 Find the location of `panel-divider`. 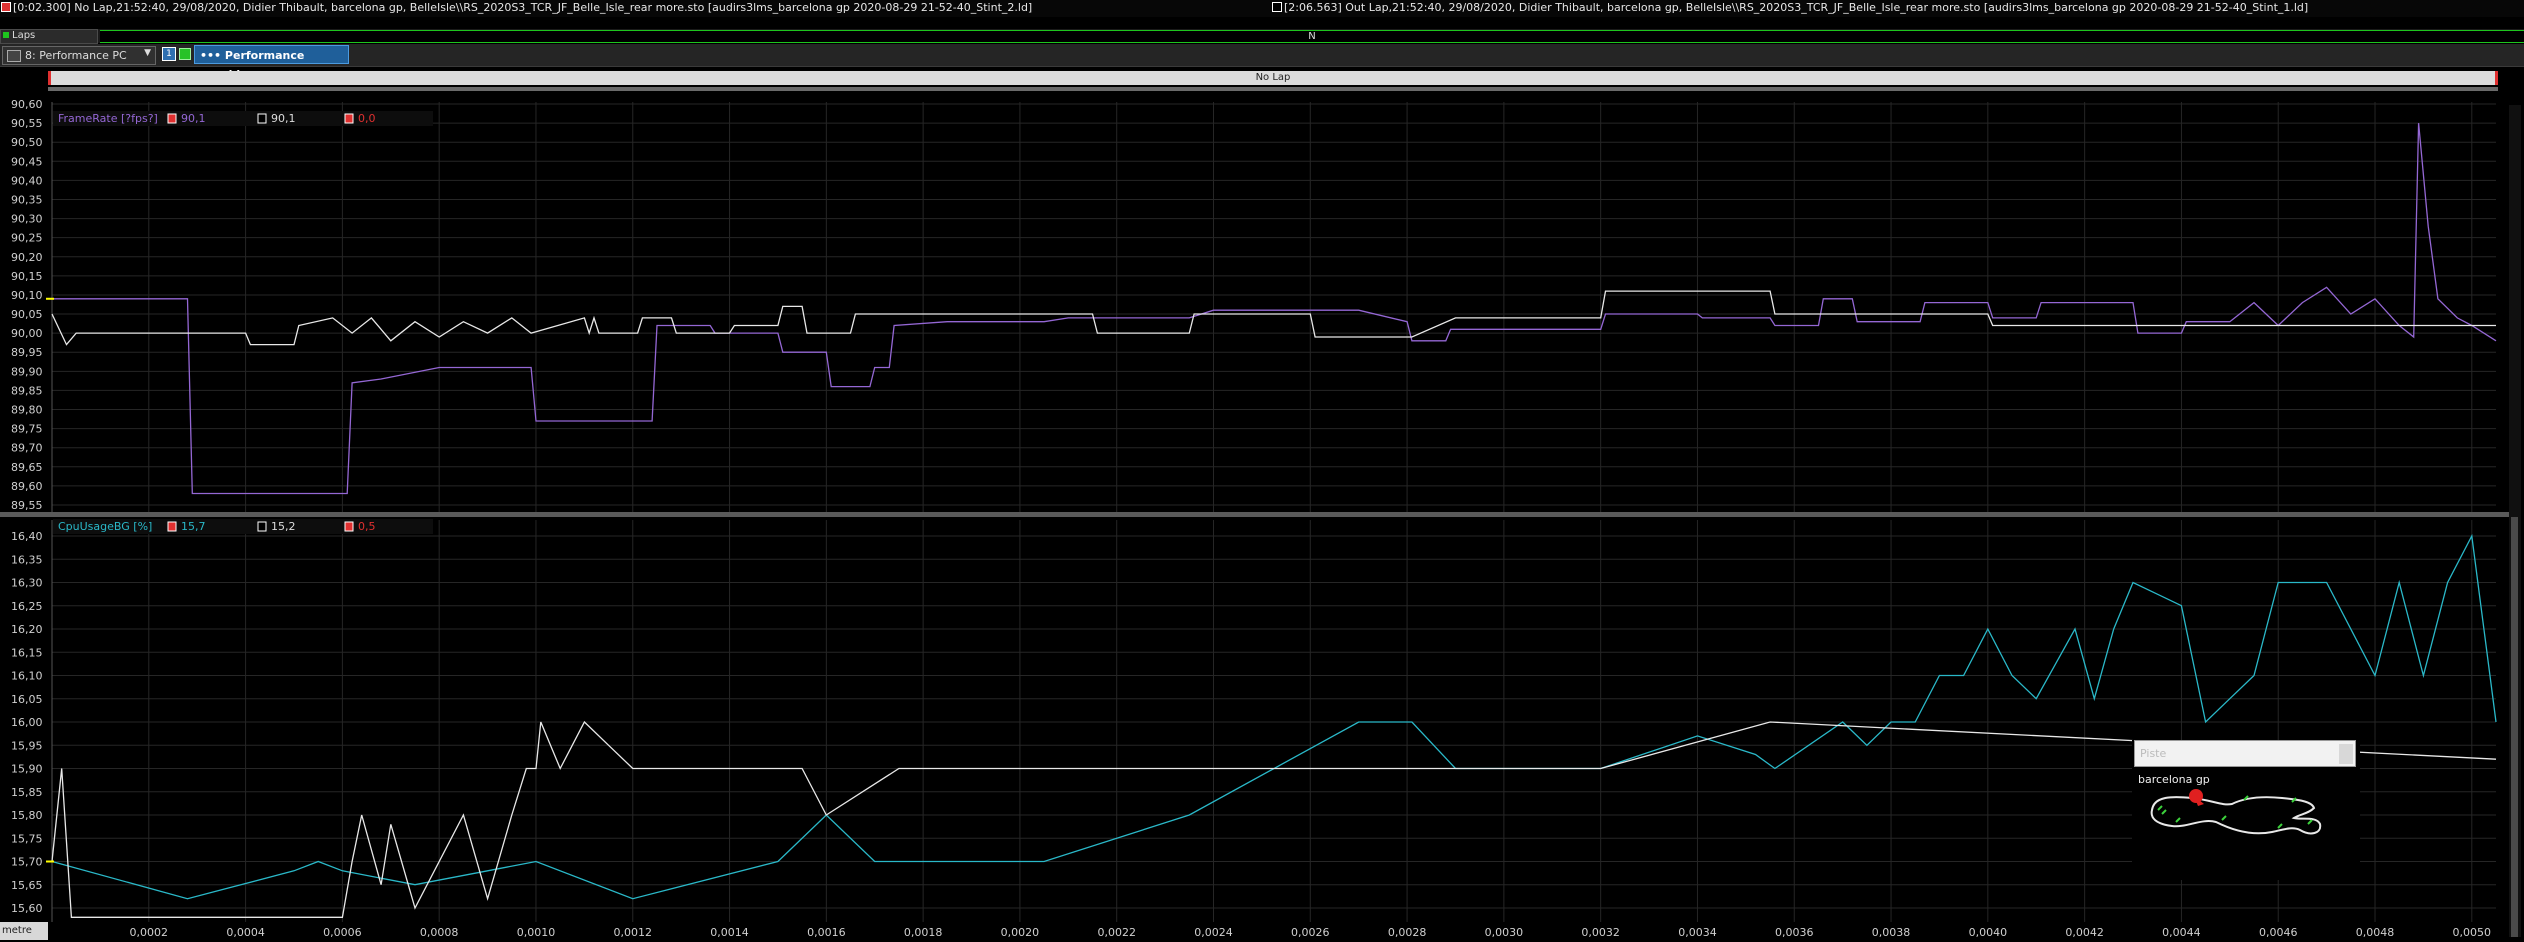

panel-divider is located at coordinates (1254, 514).